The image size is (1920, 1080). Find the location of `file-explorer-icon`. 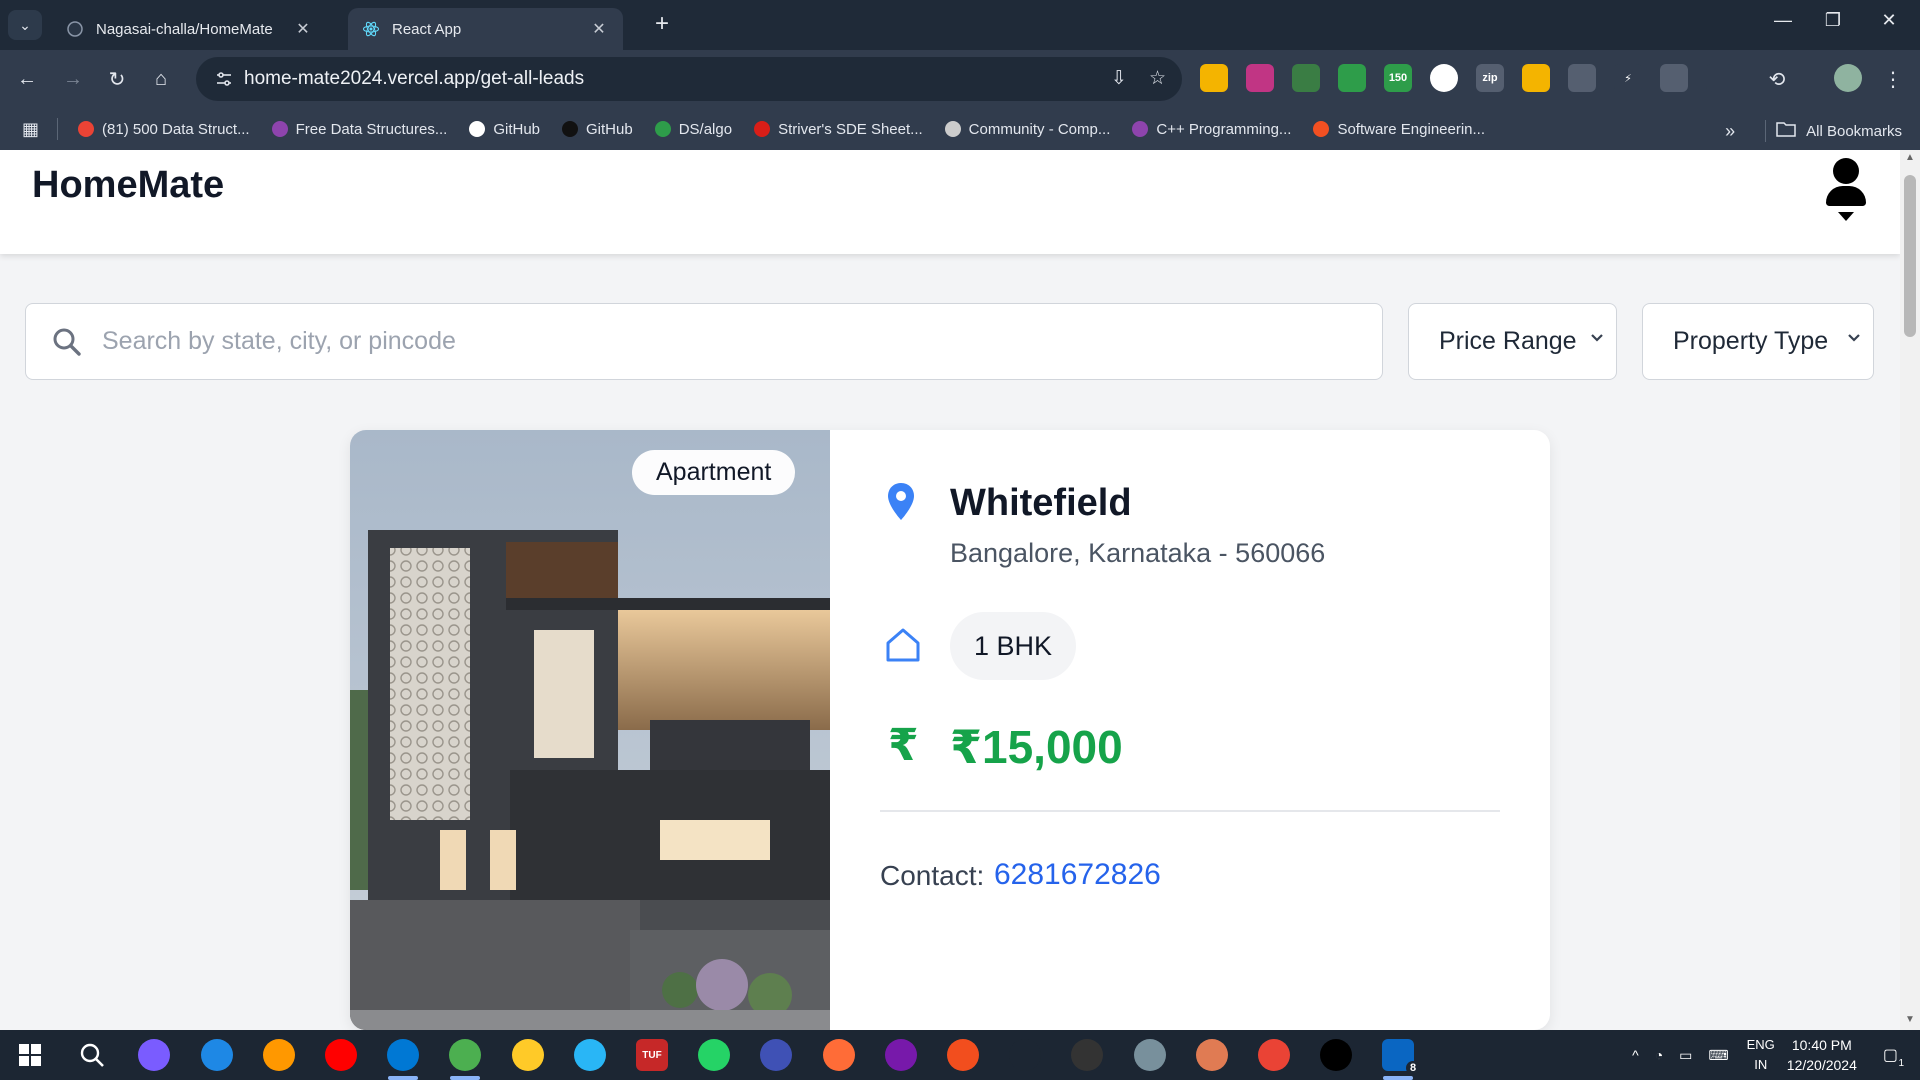

file-explorer-icon is located at coordinates (528, 1055).